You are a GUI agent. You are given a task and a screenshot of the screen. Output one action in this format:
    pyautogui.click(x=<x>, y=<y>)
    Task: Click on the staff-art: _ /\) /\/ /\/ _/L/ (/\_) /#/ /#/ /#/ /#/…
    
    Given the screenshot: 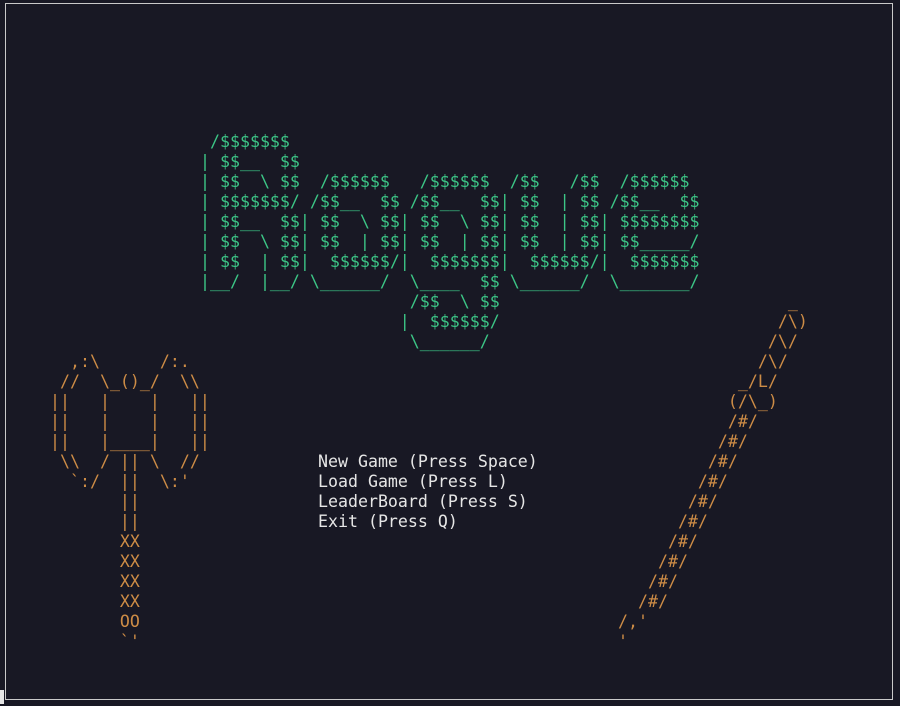 What is the action you would take?
    pyautogui.click(x=713, y=471)
    